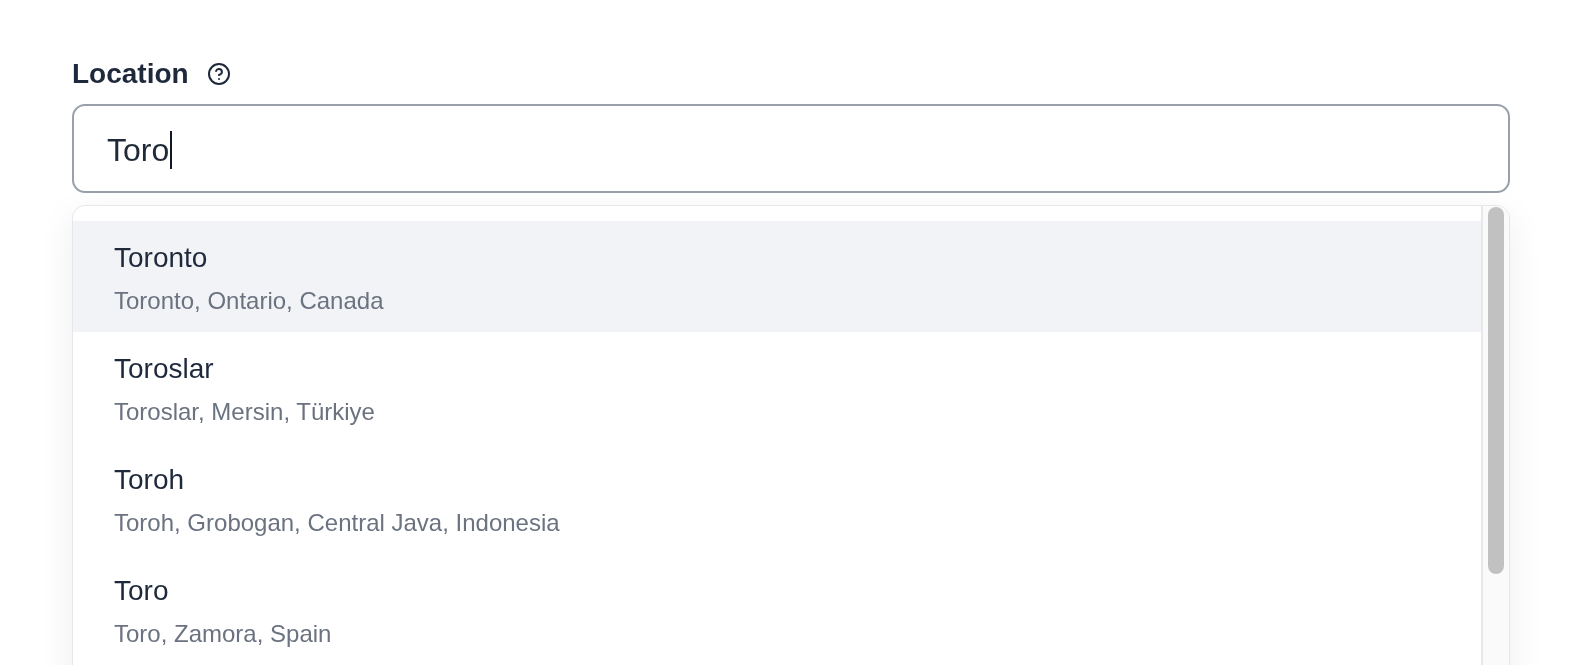 The image size is (1588, 665). Describe the element at coordinates (130, 74) in the screenshot. I see `field-label: Location` at that location.